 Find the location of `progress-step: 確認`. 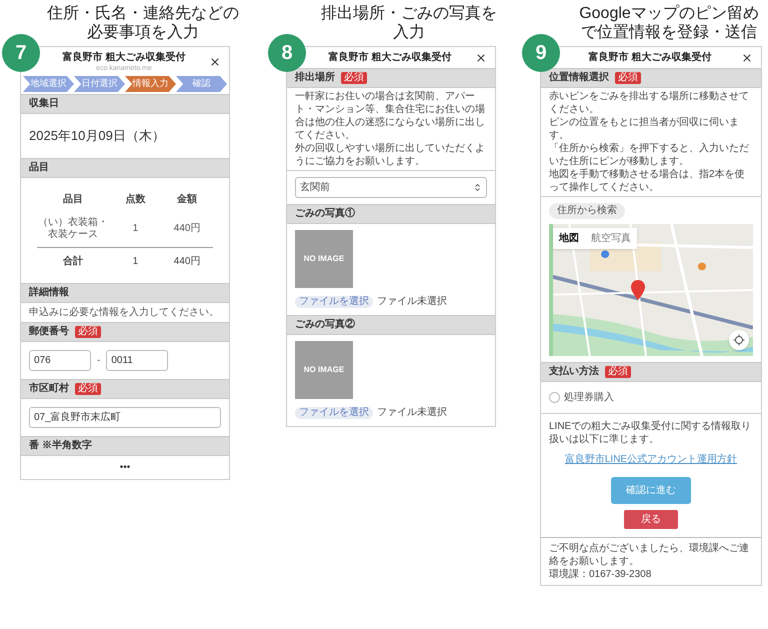

progress-step: 確認 is located at coordinates (201, 84).